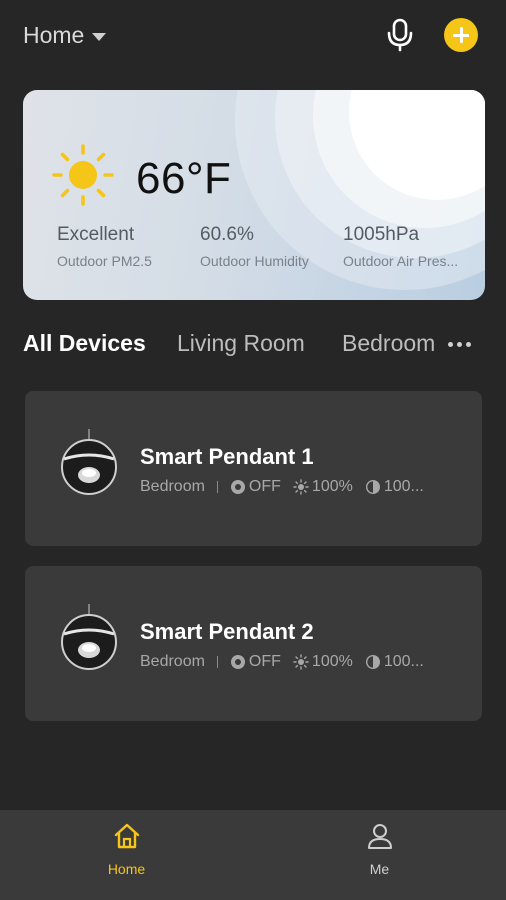 This screenshot has width=506, height=900. What do you see at coordinates (400, 35) in the screenshot?
I see `microphone-icon` at bounding box center [400, 35].